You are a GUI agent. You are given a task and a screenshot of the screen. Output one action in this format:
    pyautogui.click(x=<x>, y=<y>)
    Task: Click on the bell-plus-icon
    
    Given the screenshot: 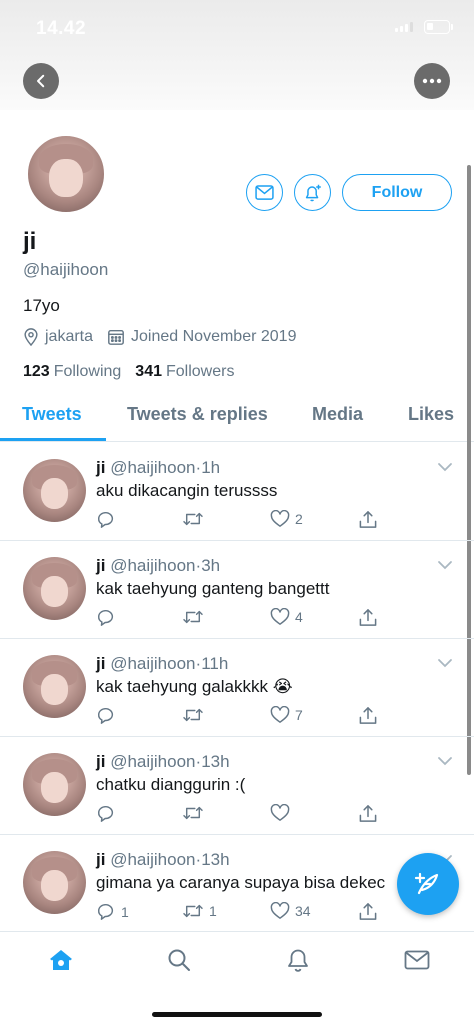 What is the action you would take?
    pyautogui.click(x=313, y=192)
    